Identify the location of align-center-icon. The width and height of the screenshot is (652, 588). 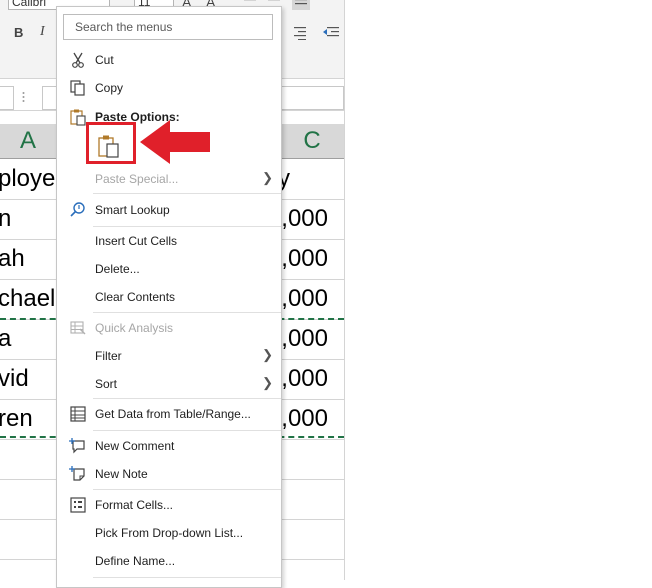
(301, 5).